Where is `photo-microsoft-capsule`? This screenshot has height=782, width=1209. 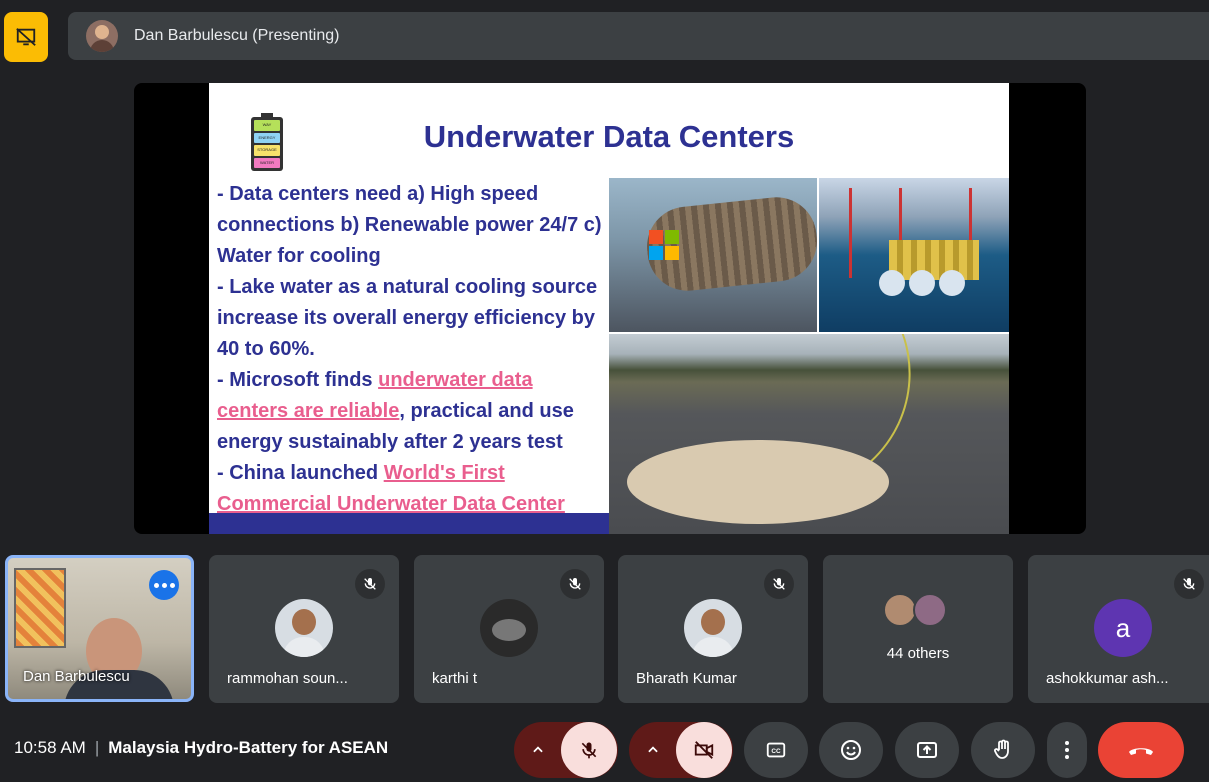 photo-microsoft-capsule is located at coordinates (713, 255).